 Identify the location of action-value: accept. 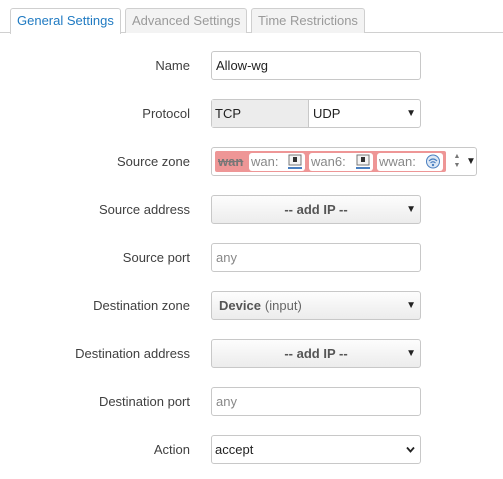
(234, 449).